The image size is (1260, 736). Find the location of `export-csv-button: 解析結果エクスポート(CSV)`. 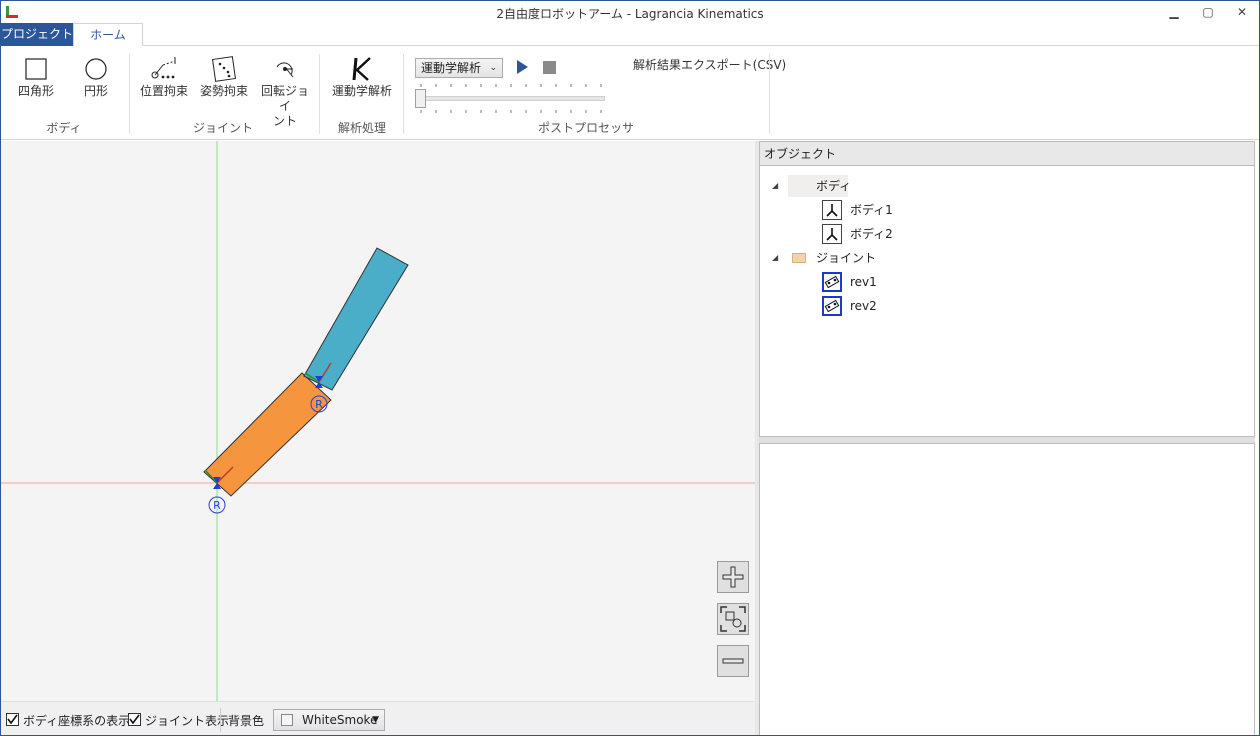

export-csv-button: 解析結果エクスポート(CSV) is located at coordinates (709, 64).